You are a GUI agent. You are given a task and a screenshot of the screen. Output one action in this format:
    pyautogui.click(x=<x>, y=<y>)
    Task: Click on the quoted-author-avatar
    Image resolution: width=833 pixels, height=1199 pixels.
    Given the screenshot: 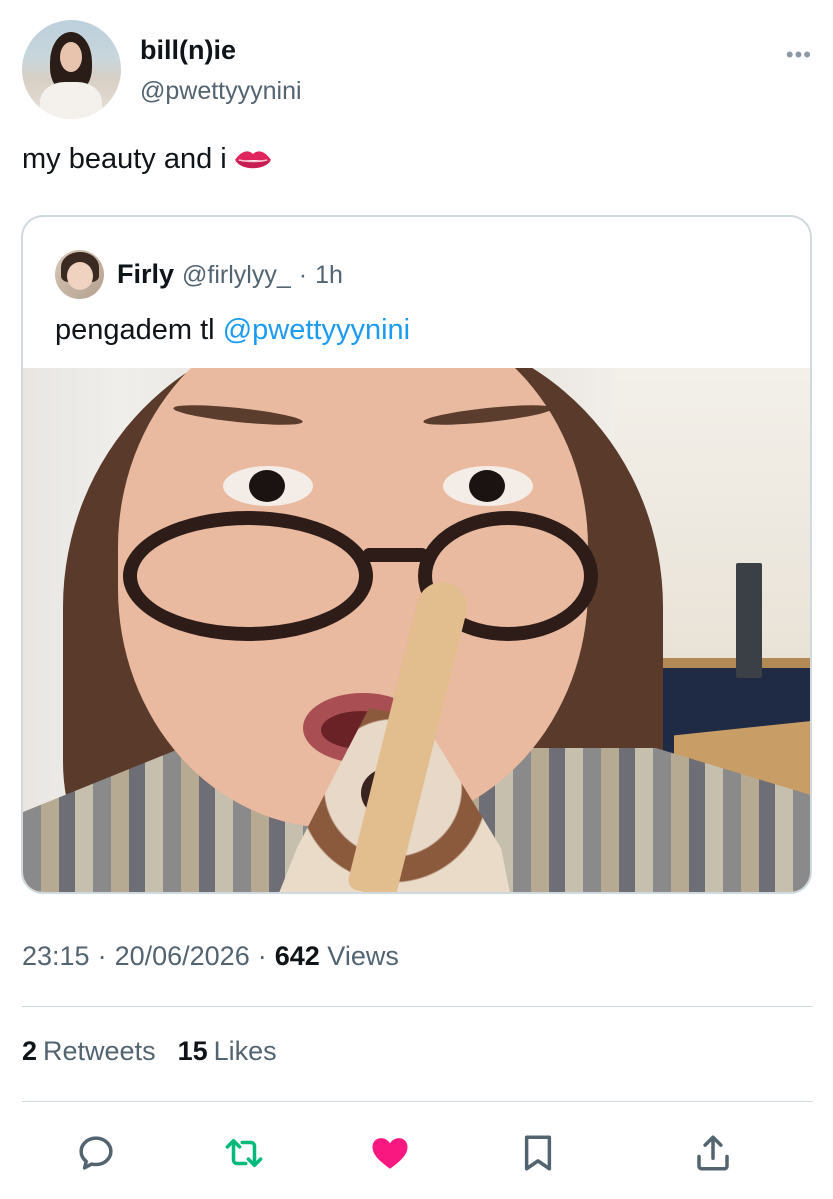 What is the action you would take?
    pyautogui.click(x=79, y=274)
    